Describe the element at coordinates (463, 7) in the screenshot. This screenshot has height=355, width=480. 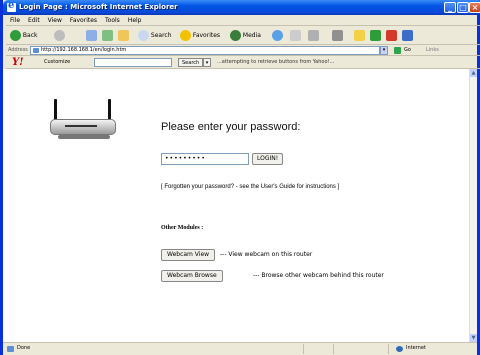
I see `maximize-button: □` at that location.